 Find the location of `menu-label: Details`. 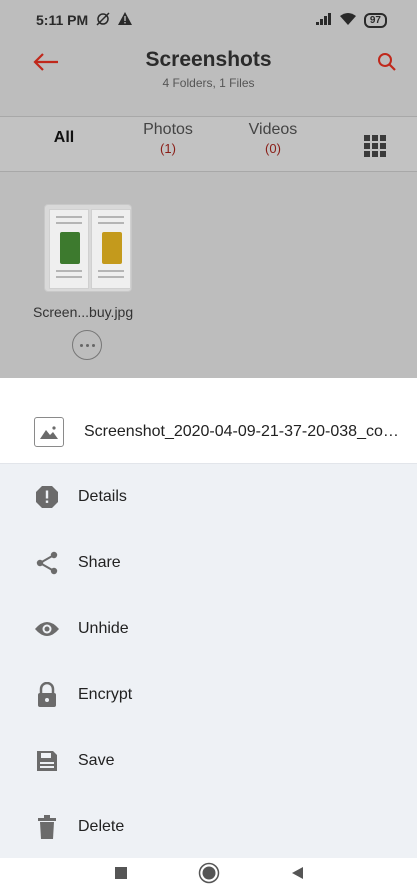

menu-label: Details is located at coordinates (102, 496).